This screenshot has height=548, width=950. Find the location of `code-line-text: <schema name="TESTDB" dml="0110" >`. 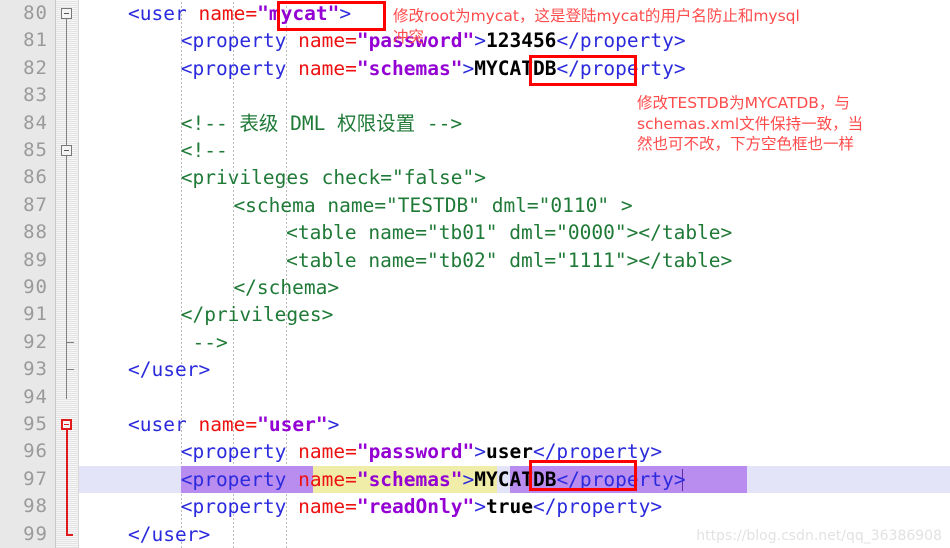

code-line-text: <schema name="TESTDB" dml="0110" > is located at coordinates (432, 205).